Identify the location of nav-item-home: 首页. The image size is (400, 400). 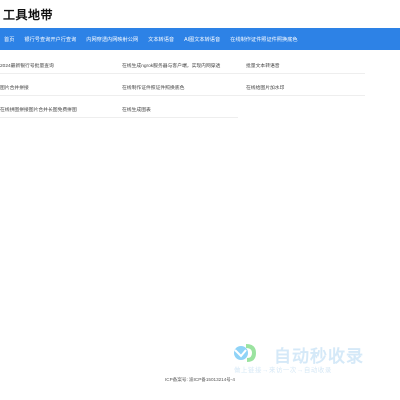
(9, 39).